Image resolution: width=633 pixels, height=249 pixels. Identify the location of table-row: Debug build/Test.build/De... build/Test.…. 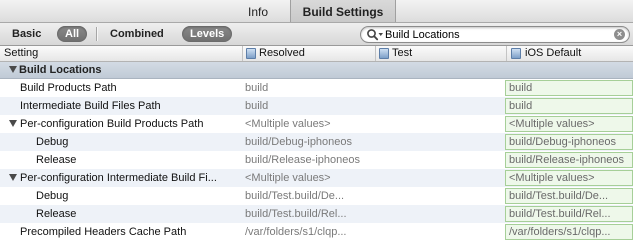
(316, 196).